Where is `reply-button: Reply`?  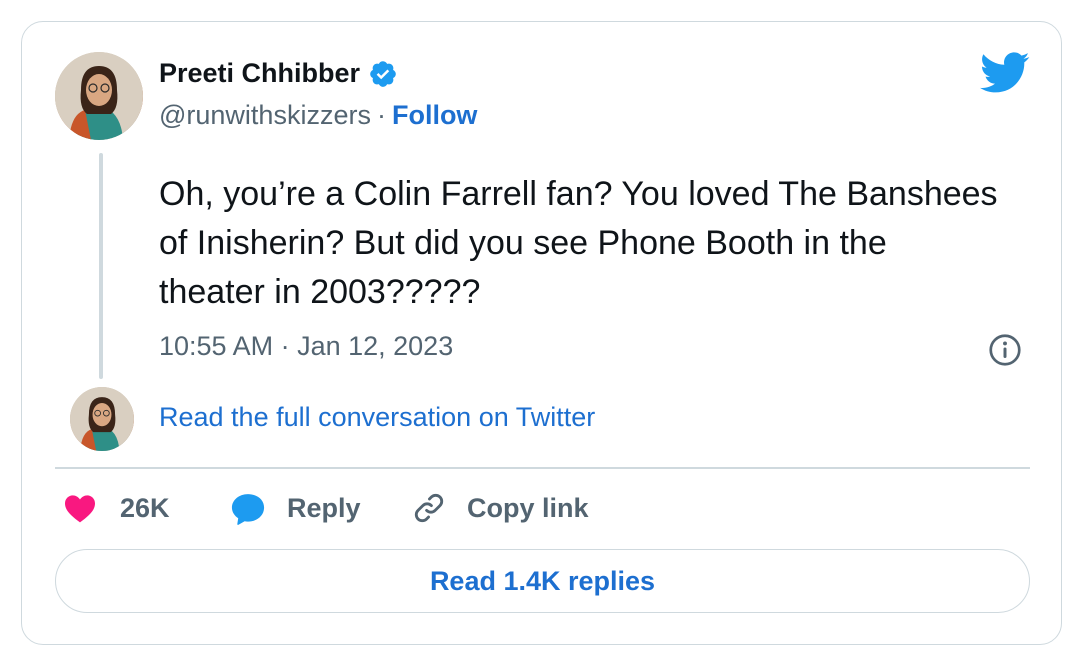 reply-button: Reply is located at coordinates (295, 508).